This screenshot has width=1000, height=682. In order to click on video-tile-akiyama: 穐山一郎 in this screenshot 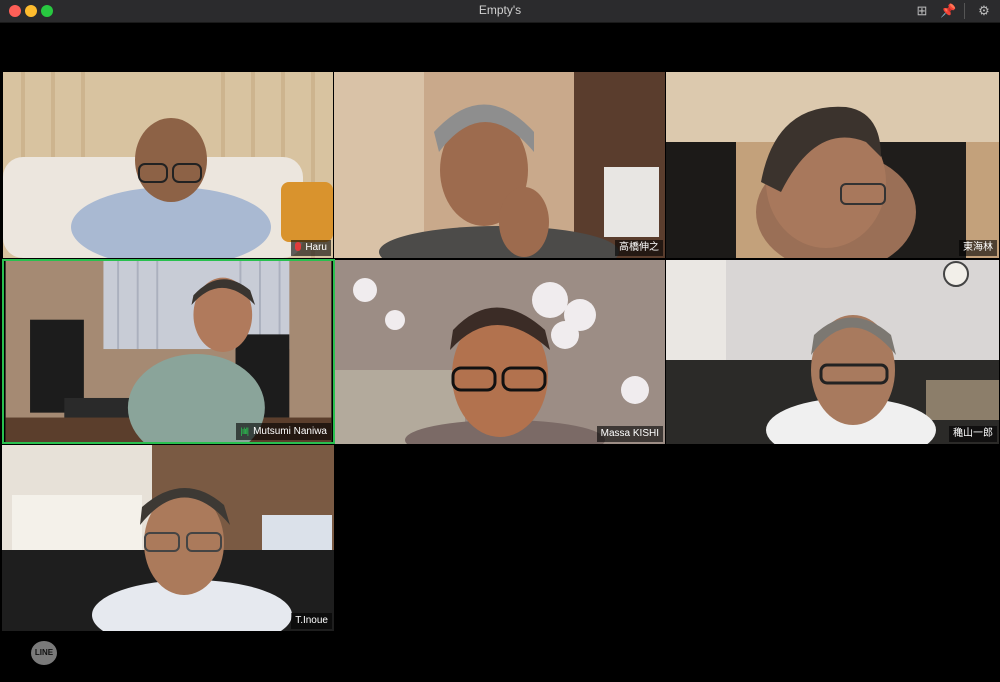, I will do `click(832, 352)`.